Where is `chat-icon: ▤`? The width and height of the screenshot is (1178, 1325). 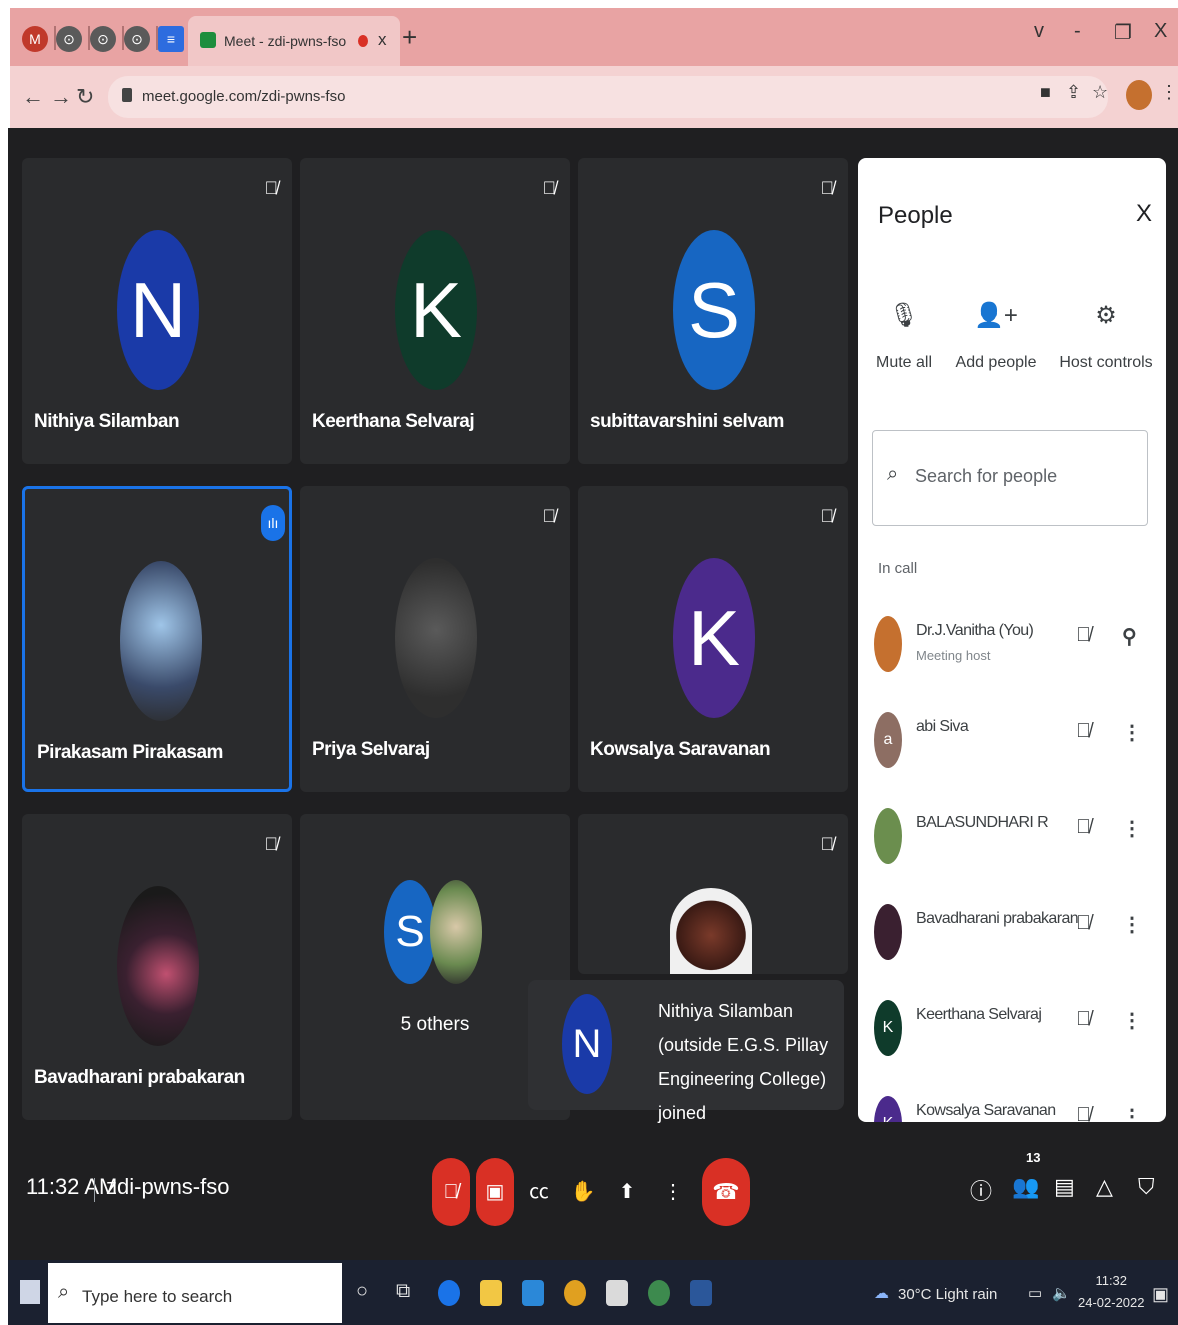
chat-icon: ▤ is located at coordinates (1064, 1187).